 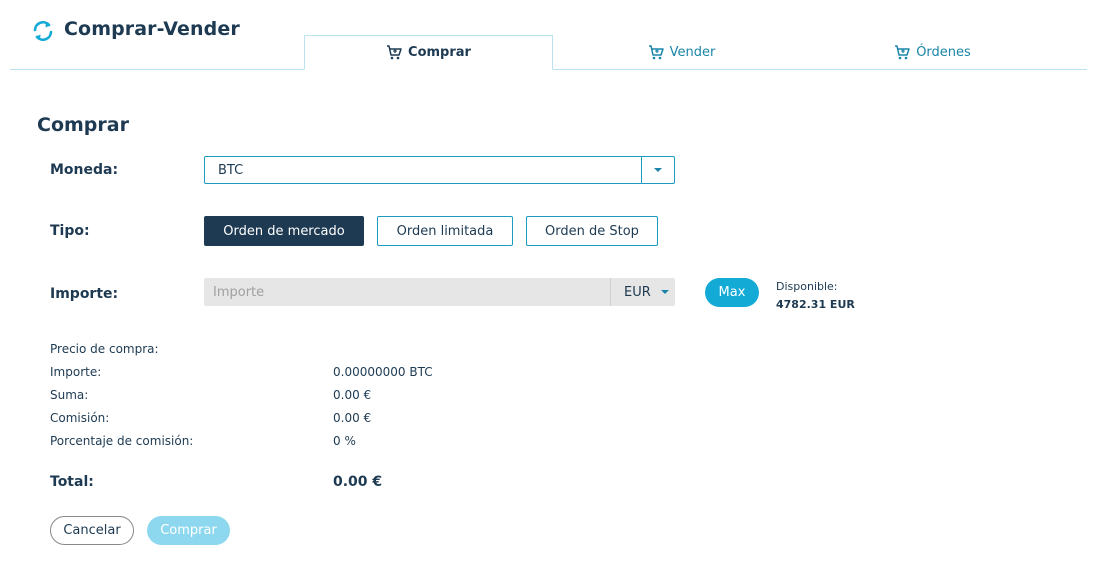 I want to click on refresh-icon, so click(x=43, y=31).